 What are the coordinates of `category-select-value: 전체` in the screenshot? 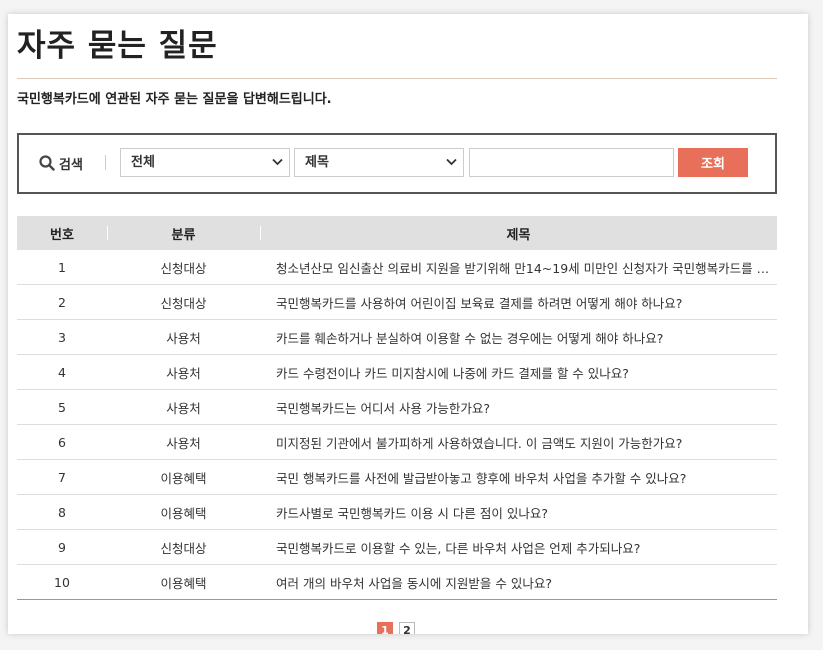 It's located at (143, 162).